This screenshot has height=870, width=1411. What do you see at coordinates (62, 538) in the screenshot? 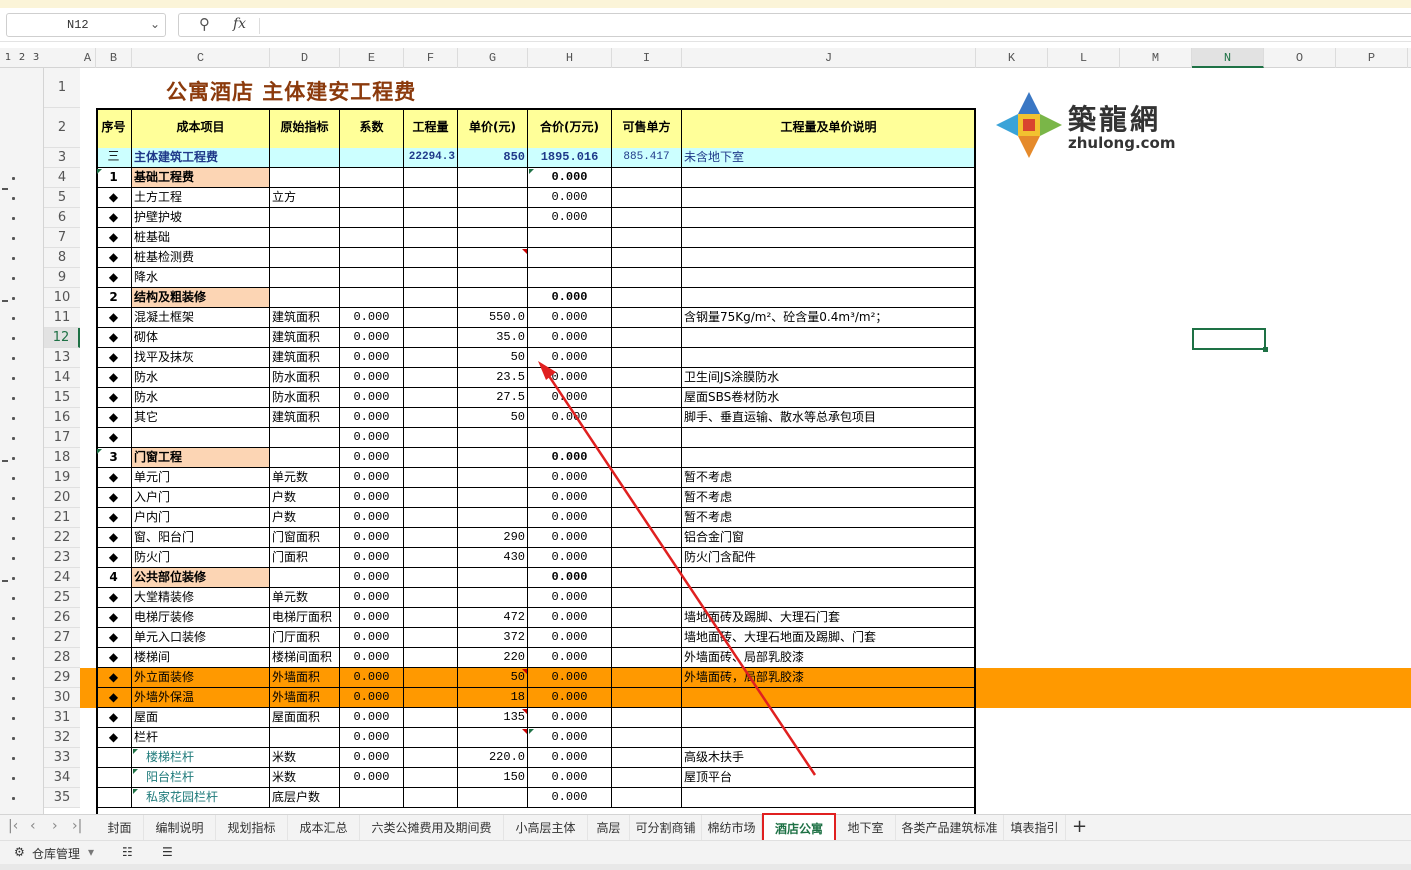
I see `row-header-22: 22` at bounding box center [62, 538].